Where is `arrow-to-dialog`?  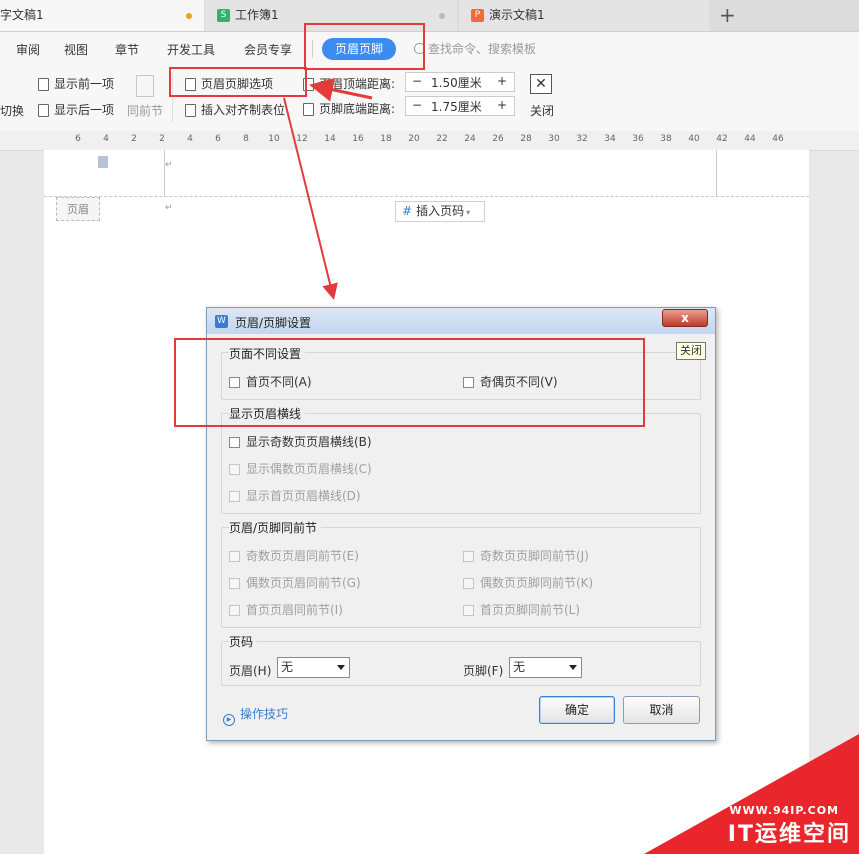
arrow-to-dialog is located at coordinates (310, 198).